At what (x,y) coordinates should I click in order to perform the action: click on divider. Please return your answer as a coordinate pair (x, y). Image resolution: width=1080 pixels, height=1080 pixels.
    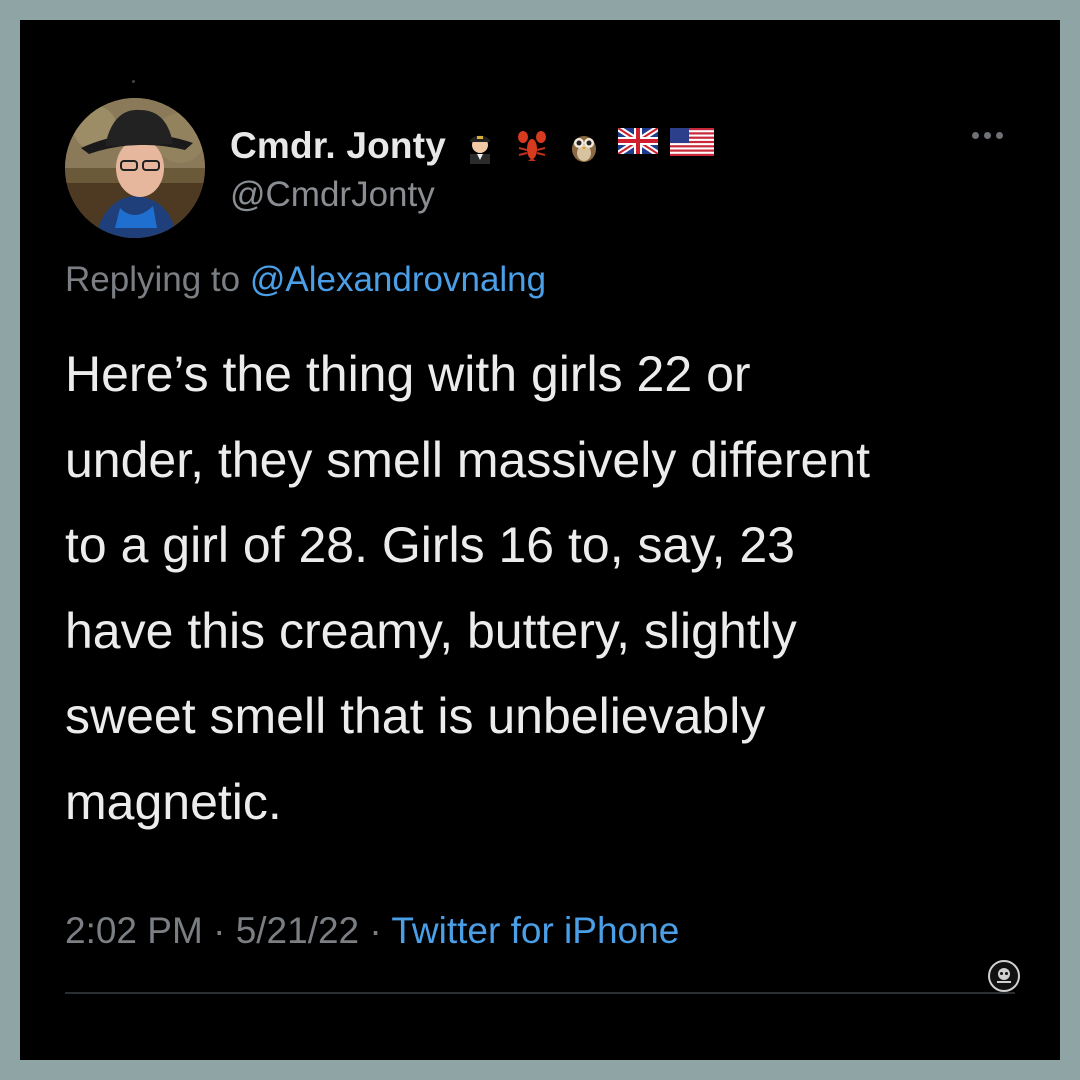
    Looking at the image, I should click on (540, 993).